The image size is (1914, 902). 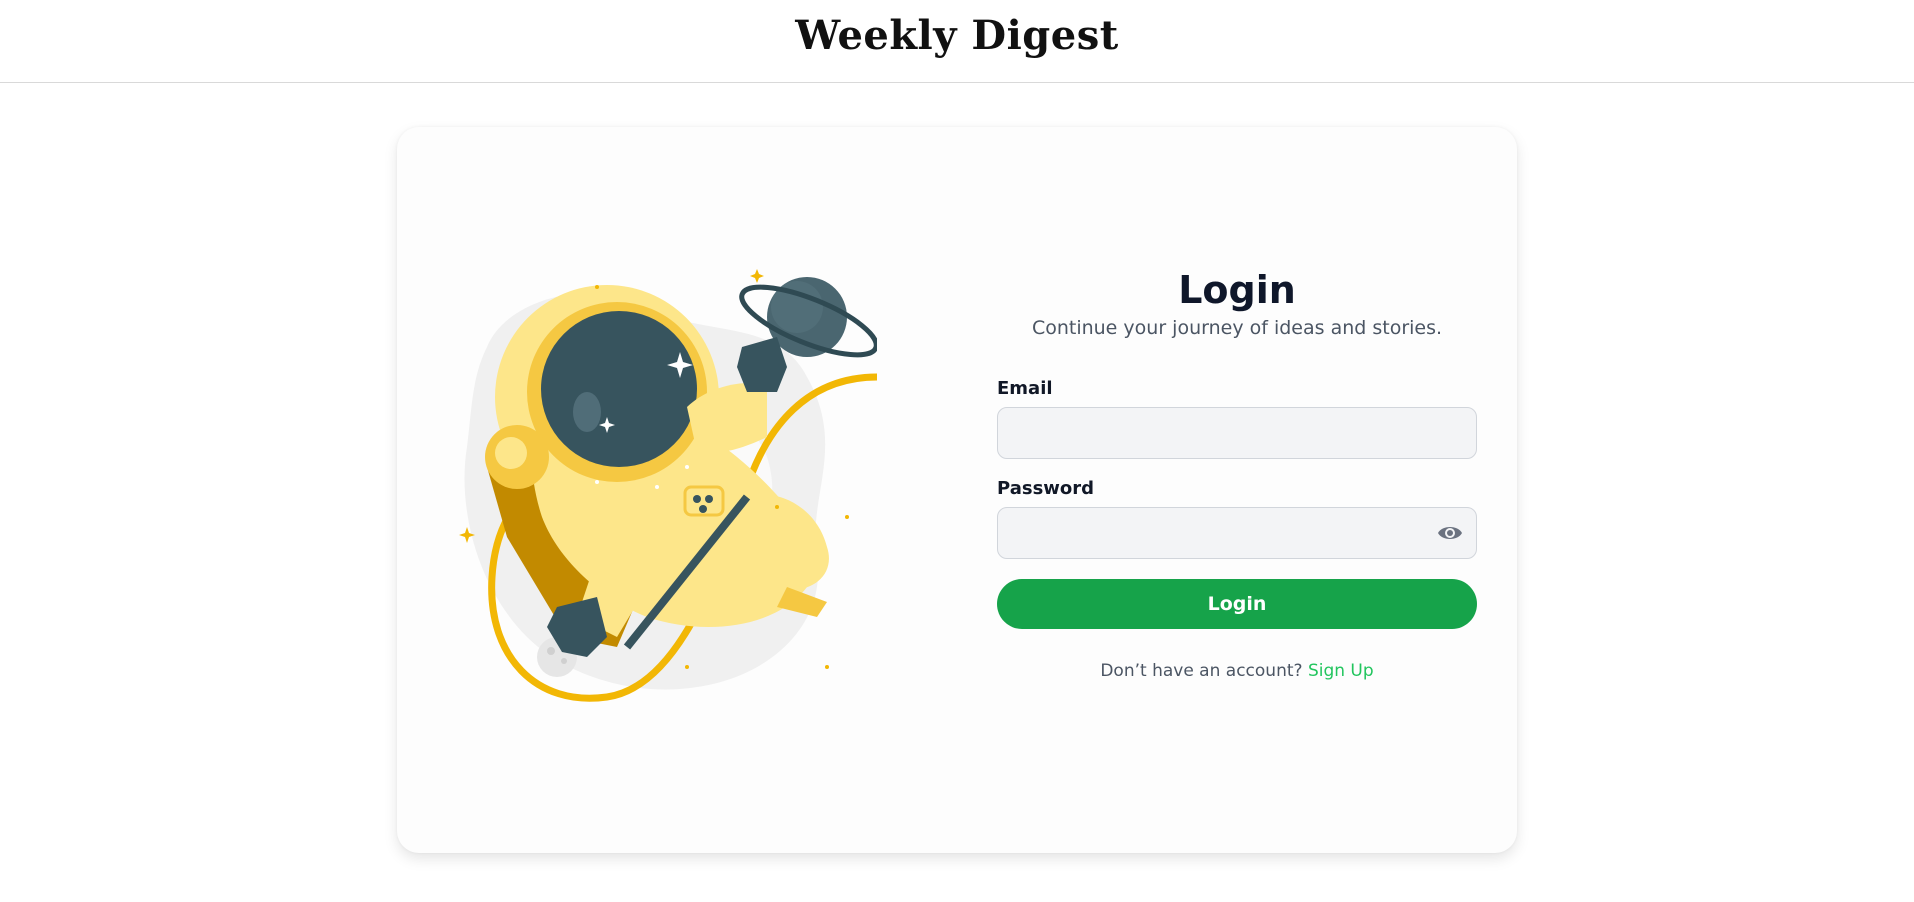 I want to click on password-label: Password, so click(x=1046, y=488).